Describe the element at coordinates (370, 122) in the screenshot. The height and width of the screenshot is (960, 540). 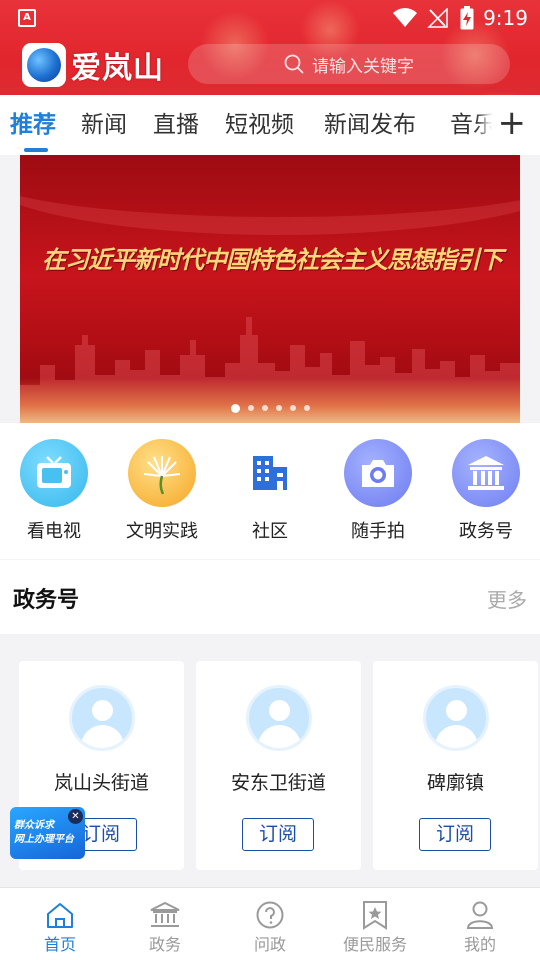
I see `tab-press-release: 新闻发布` at that location.